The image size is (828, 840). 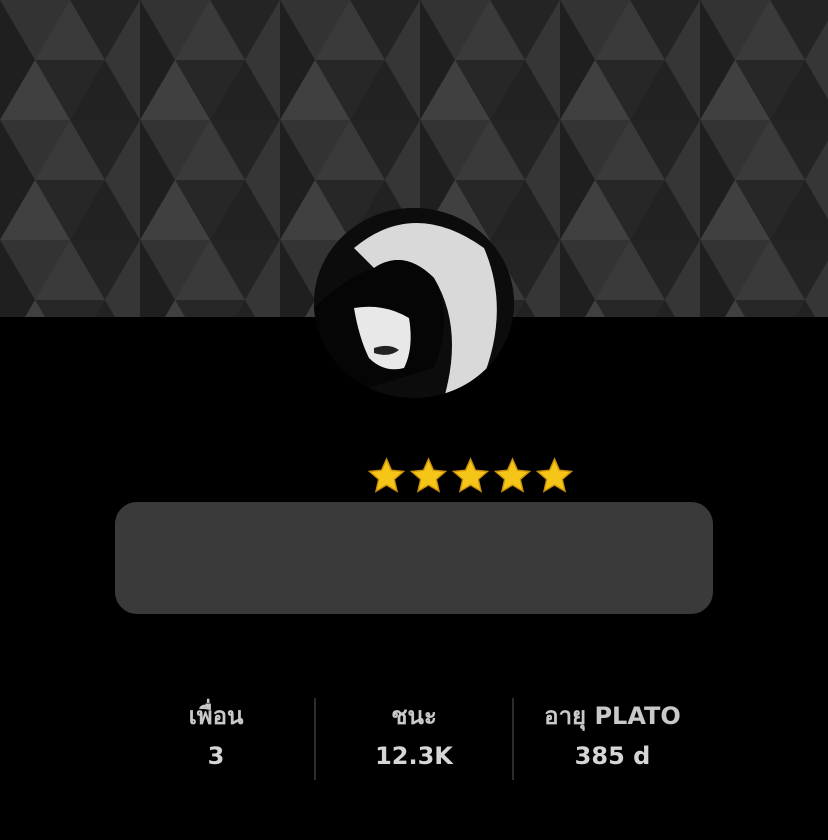 What do you see at coordinates (216, 737) in the screenshot?
I see `stat-friends: เพื่อน 3` at bounding box center [216, 737].